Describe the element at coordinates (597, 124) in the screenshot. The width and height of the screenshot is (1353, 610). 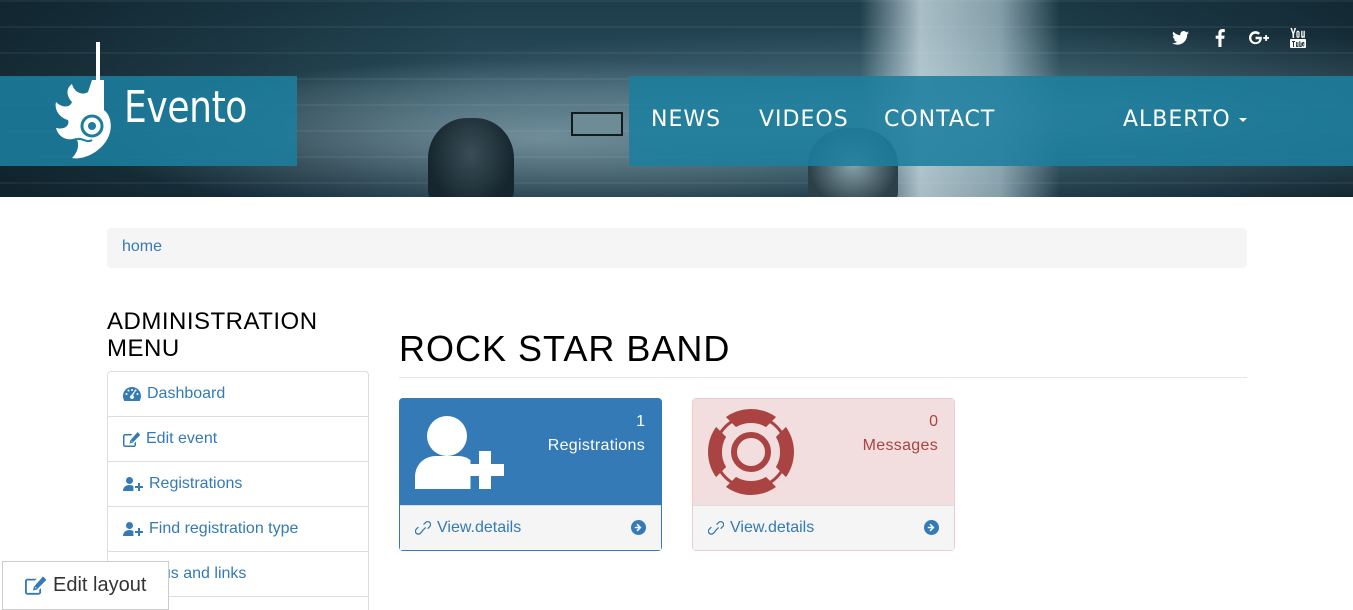
I see `wall-picture` at that location.